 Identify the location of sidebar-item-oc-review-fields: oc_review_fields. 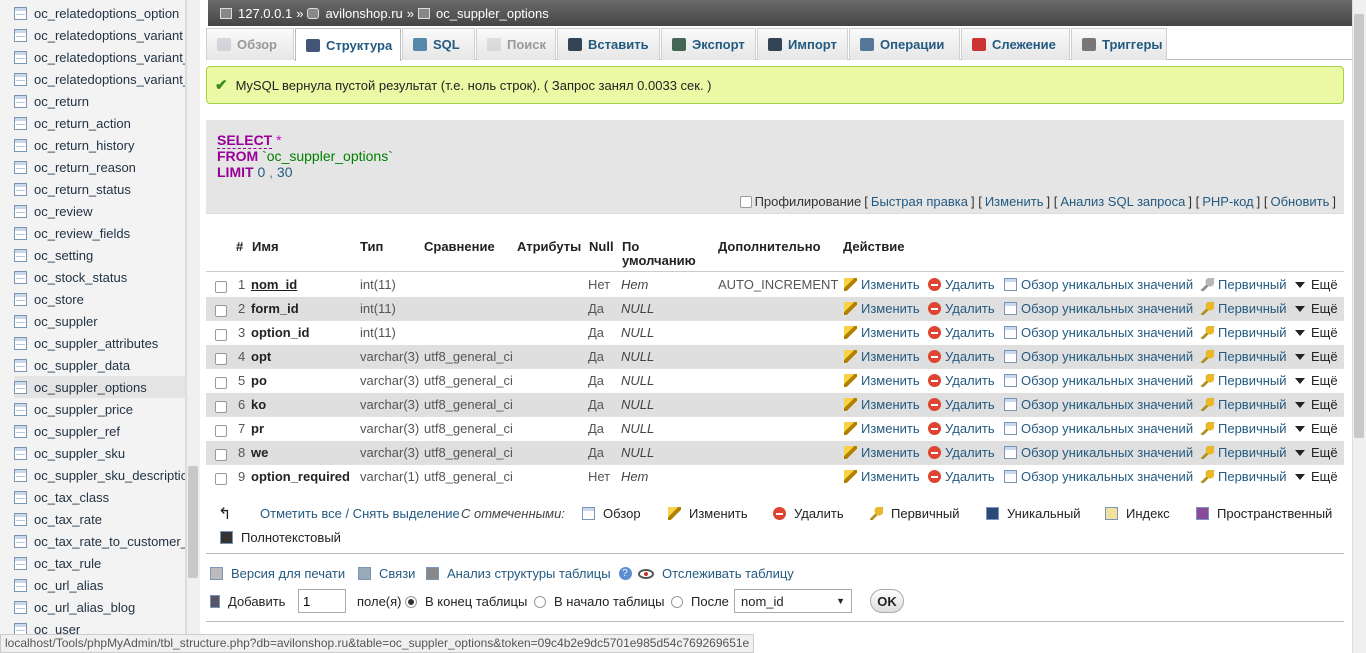
(99, 233).